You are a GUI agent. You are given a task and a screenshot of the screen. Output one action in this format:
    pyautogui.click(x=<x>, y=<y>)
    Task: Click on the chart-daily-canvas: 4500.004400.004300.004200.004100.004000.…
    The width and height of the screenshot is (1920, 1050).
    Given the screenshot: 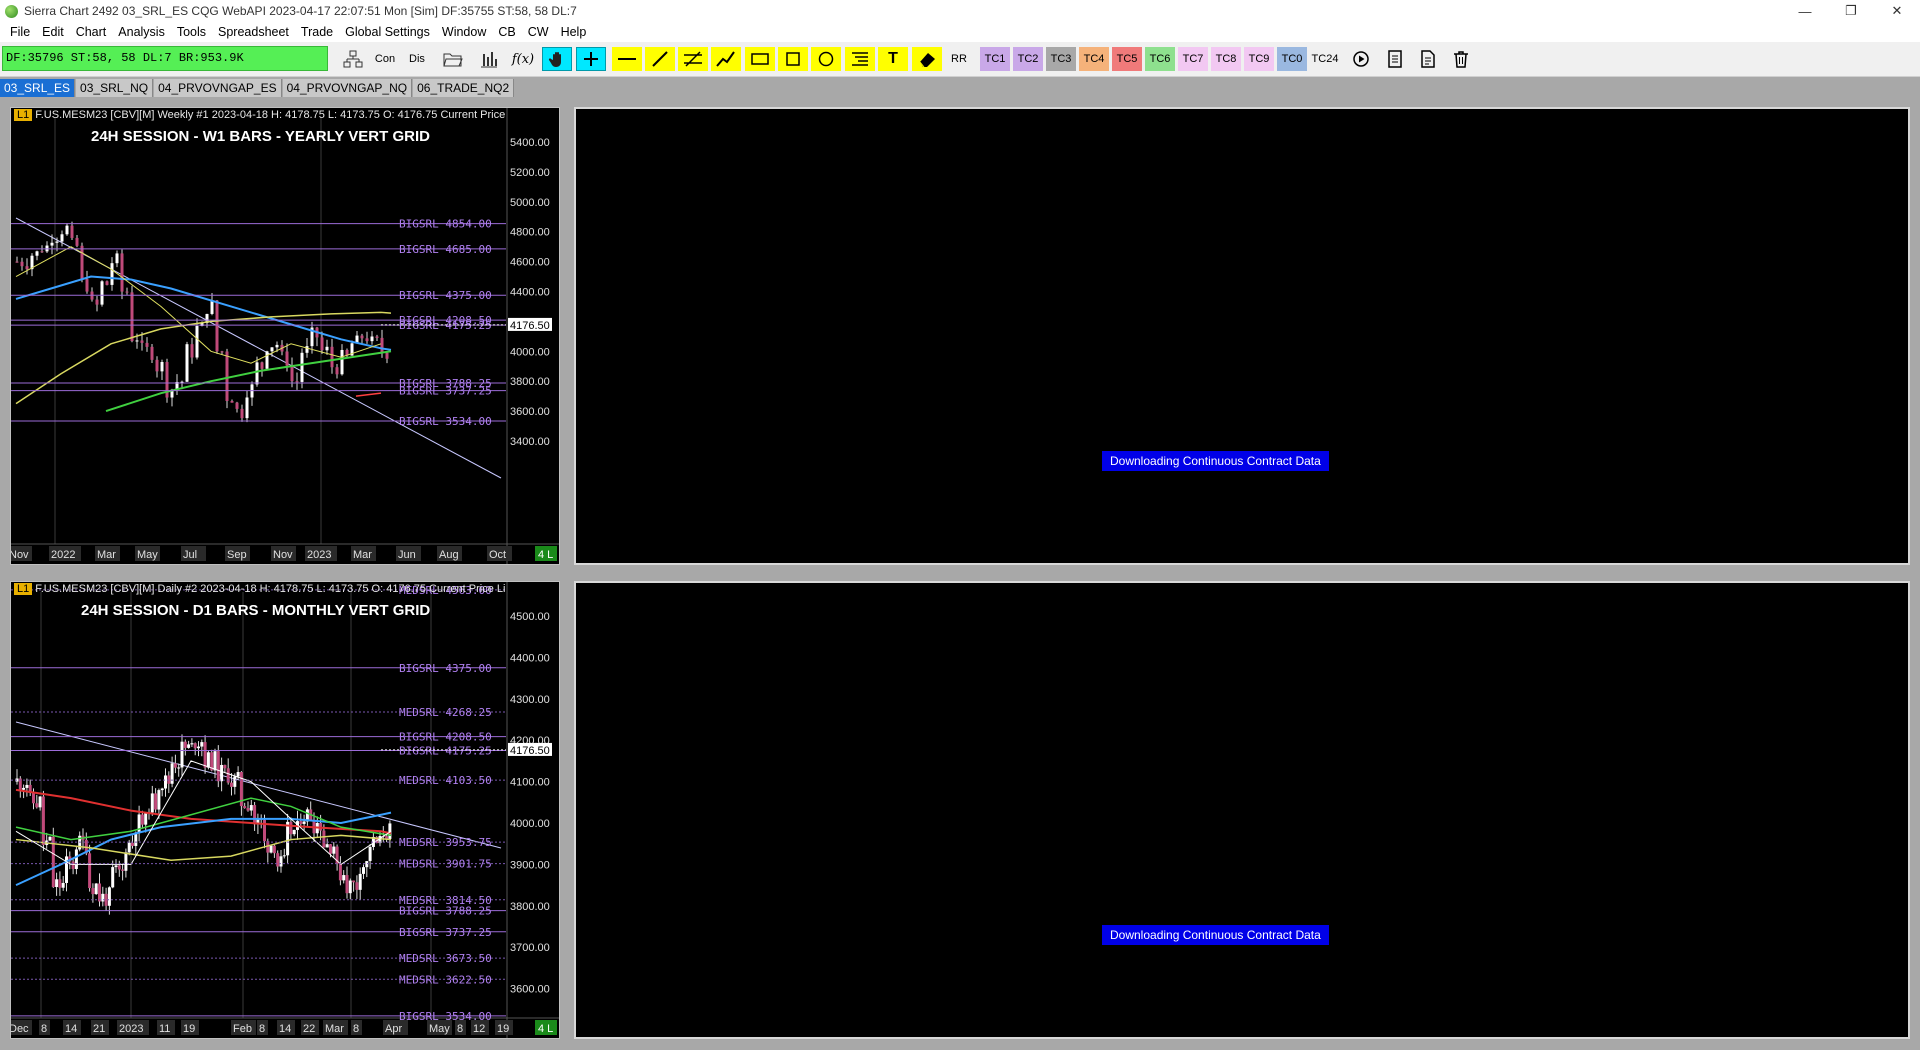 What is the action you would take?
    pyautogui.click(x=285, y=810)
    